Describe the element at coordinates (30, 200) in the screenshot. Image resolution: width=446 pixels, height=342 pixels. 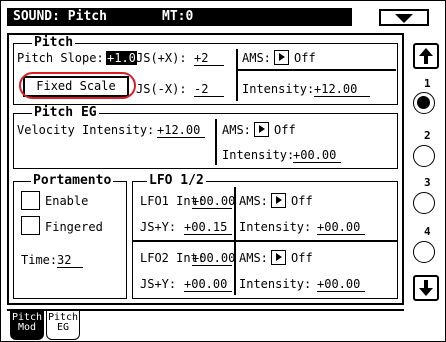
I see `enable-checkbox` at that location.